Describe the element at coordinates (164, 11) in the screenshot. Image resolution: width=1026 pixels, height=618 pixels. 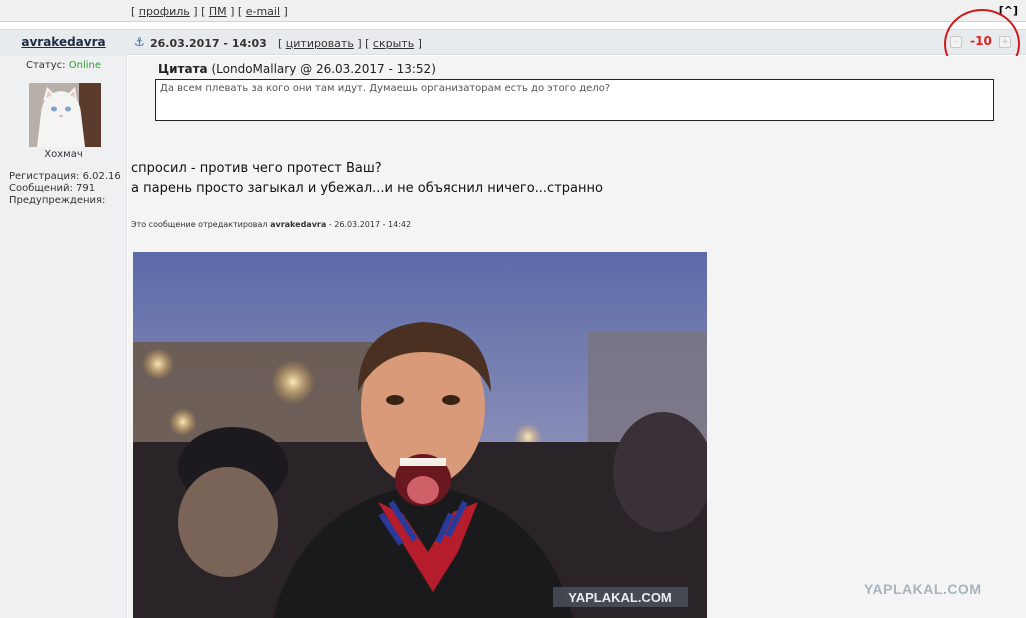
I see `profile-link: профиль` at that location.